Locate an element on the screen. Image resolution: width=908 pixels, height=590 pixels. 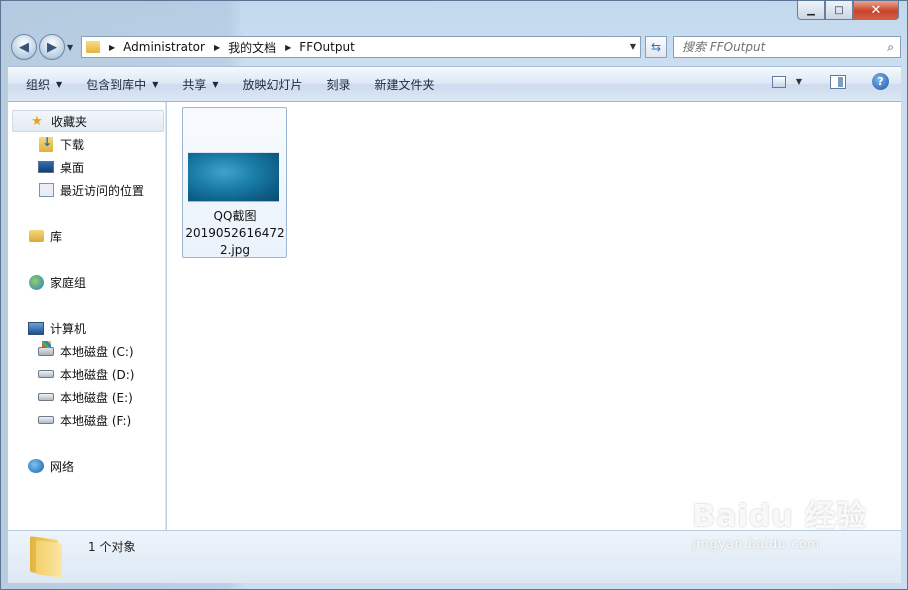
sidebar-item-drive-e: 本地磁盘 (E:) is located at coordinates (85, 397).